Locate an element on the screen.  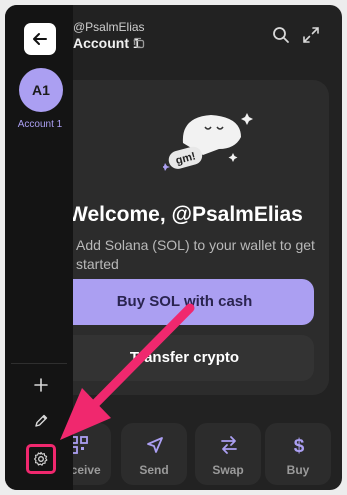
username: @PsalmElias is located at coordinates (109, 27).